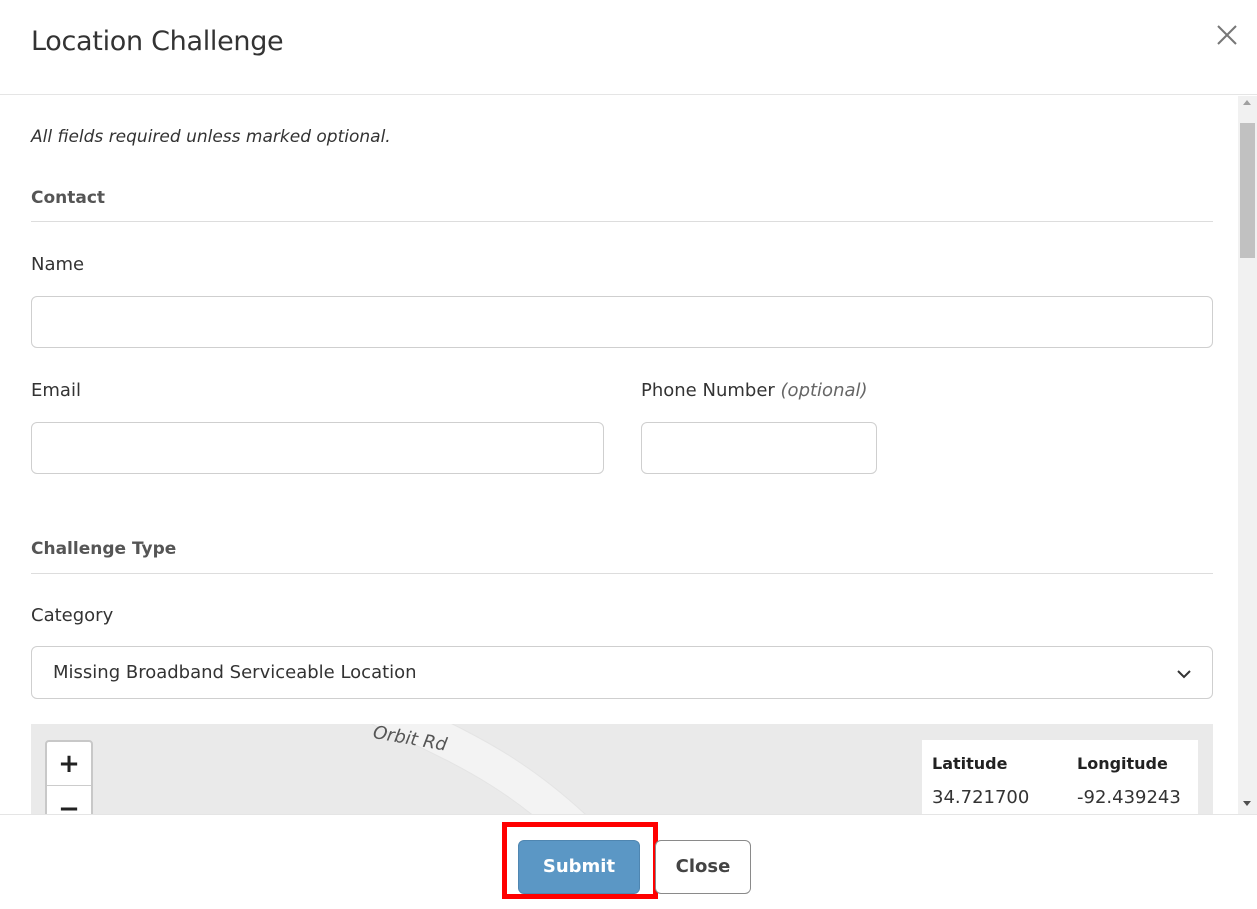 The width and height of the screenshot is (1257, 909). I want to click on submit-button: Submit, so click(579, 867).